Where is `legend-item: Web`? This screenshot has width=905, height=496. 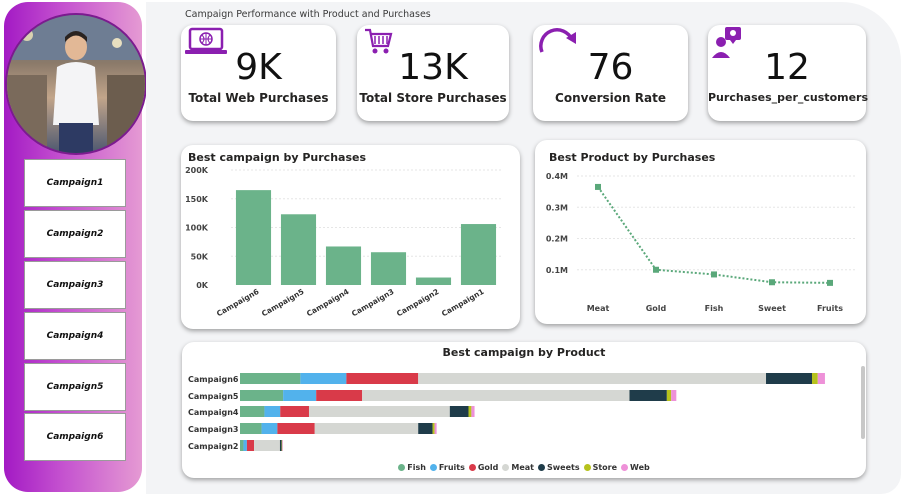 legend-item: Web is located at coordinates (635, 467).